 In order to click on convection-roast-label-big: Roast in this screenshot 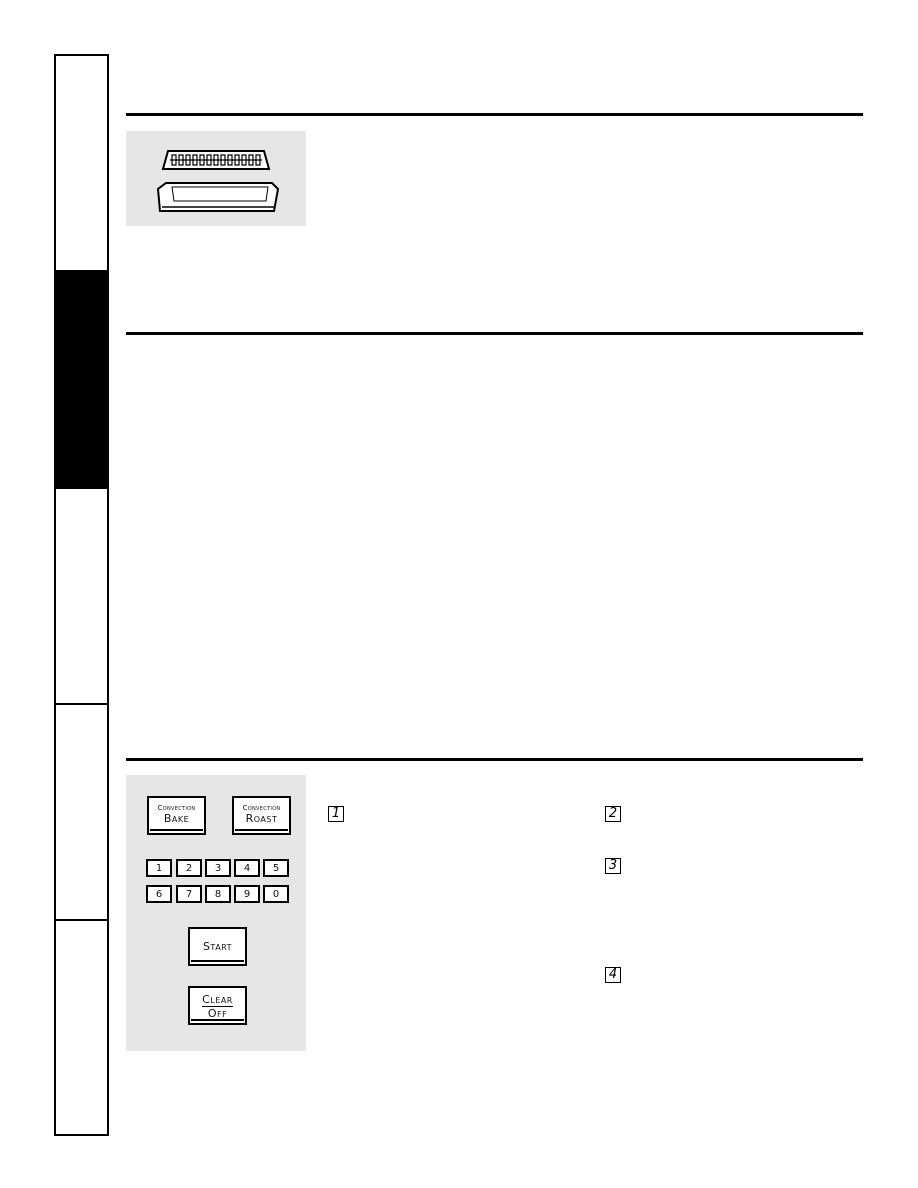, I will do `click(261, 818)`.